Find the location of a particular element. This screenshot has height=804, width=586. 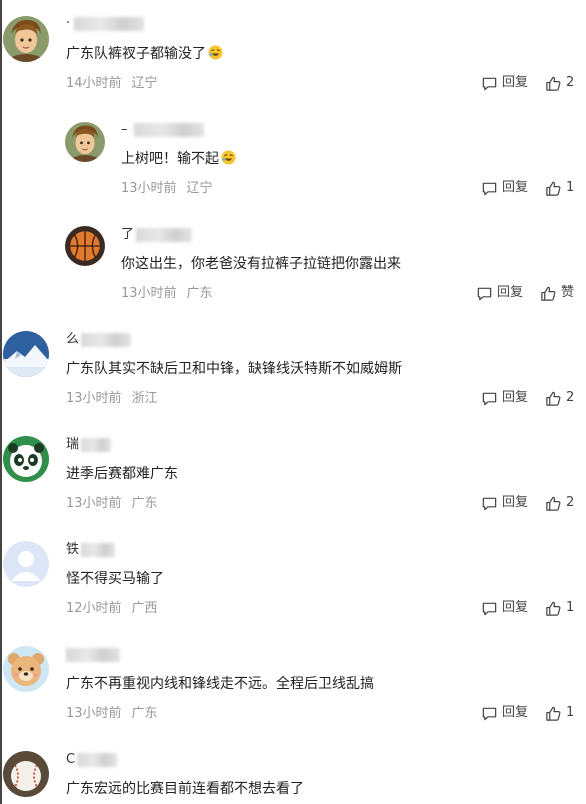

comment-item: · 广东队裤衩子都输没了 14小时前 辽宁 回复 2 is located at coordinates (293, 52).